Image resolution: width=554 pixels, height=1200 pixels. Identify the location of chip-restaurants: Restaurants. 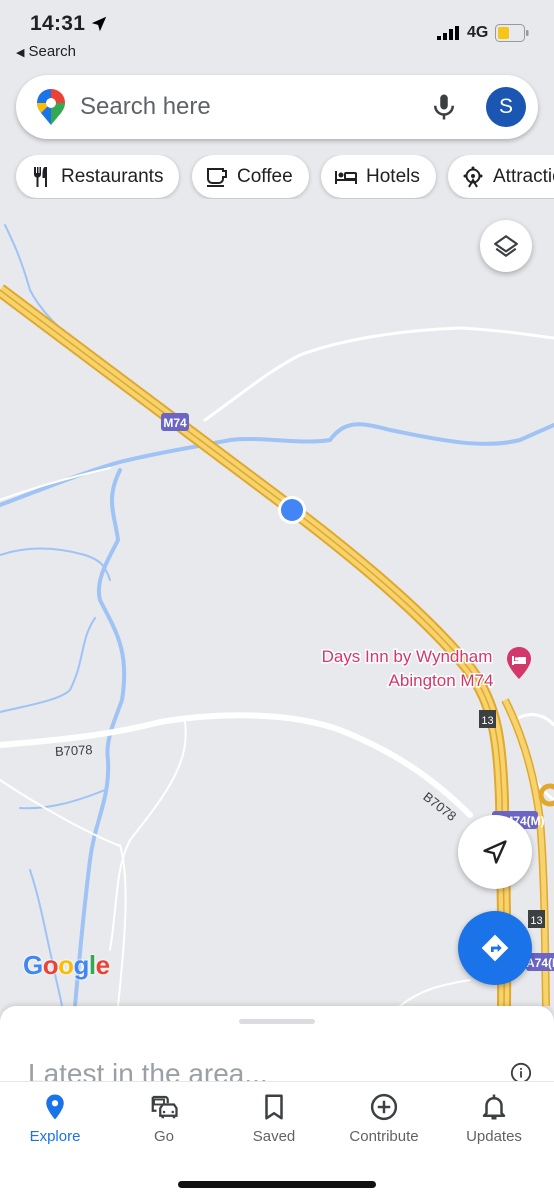
(98, 176).